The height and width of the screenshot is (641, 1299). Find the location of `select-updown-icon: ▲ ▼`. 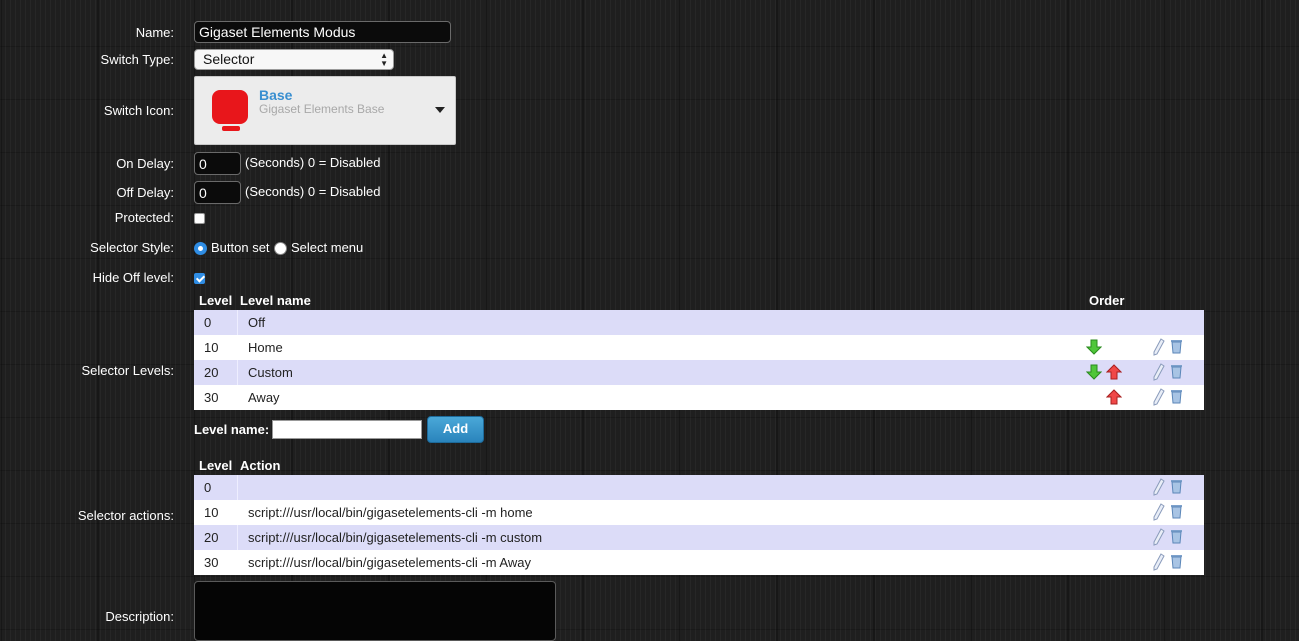

select-updown-icon: ▲ ▼ is located at coordinates (384, 59).